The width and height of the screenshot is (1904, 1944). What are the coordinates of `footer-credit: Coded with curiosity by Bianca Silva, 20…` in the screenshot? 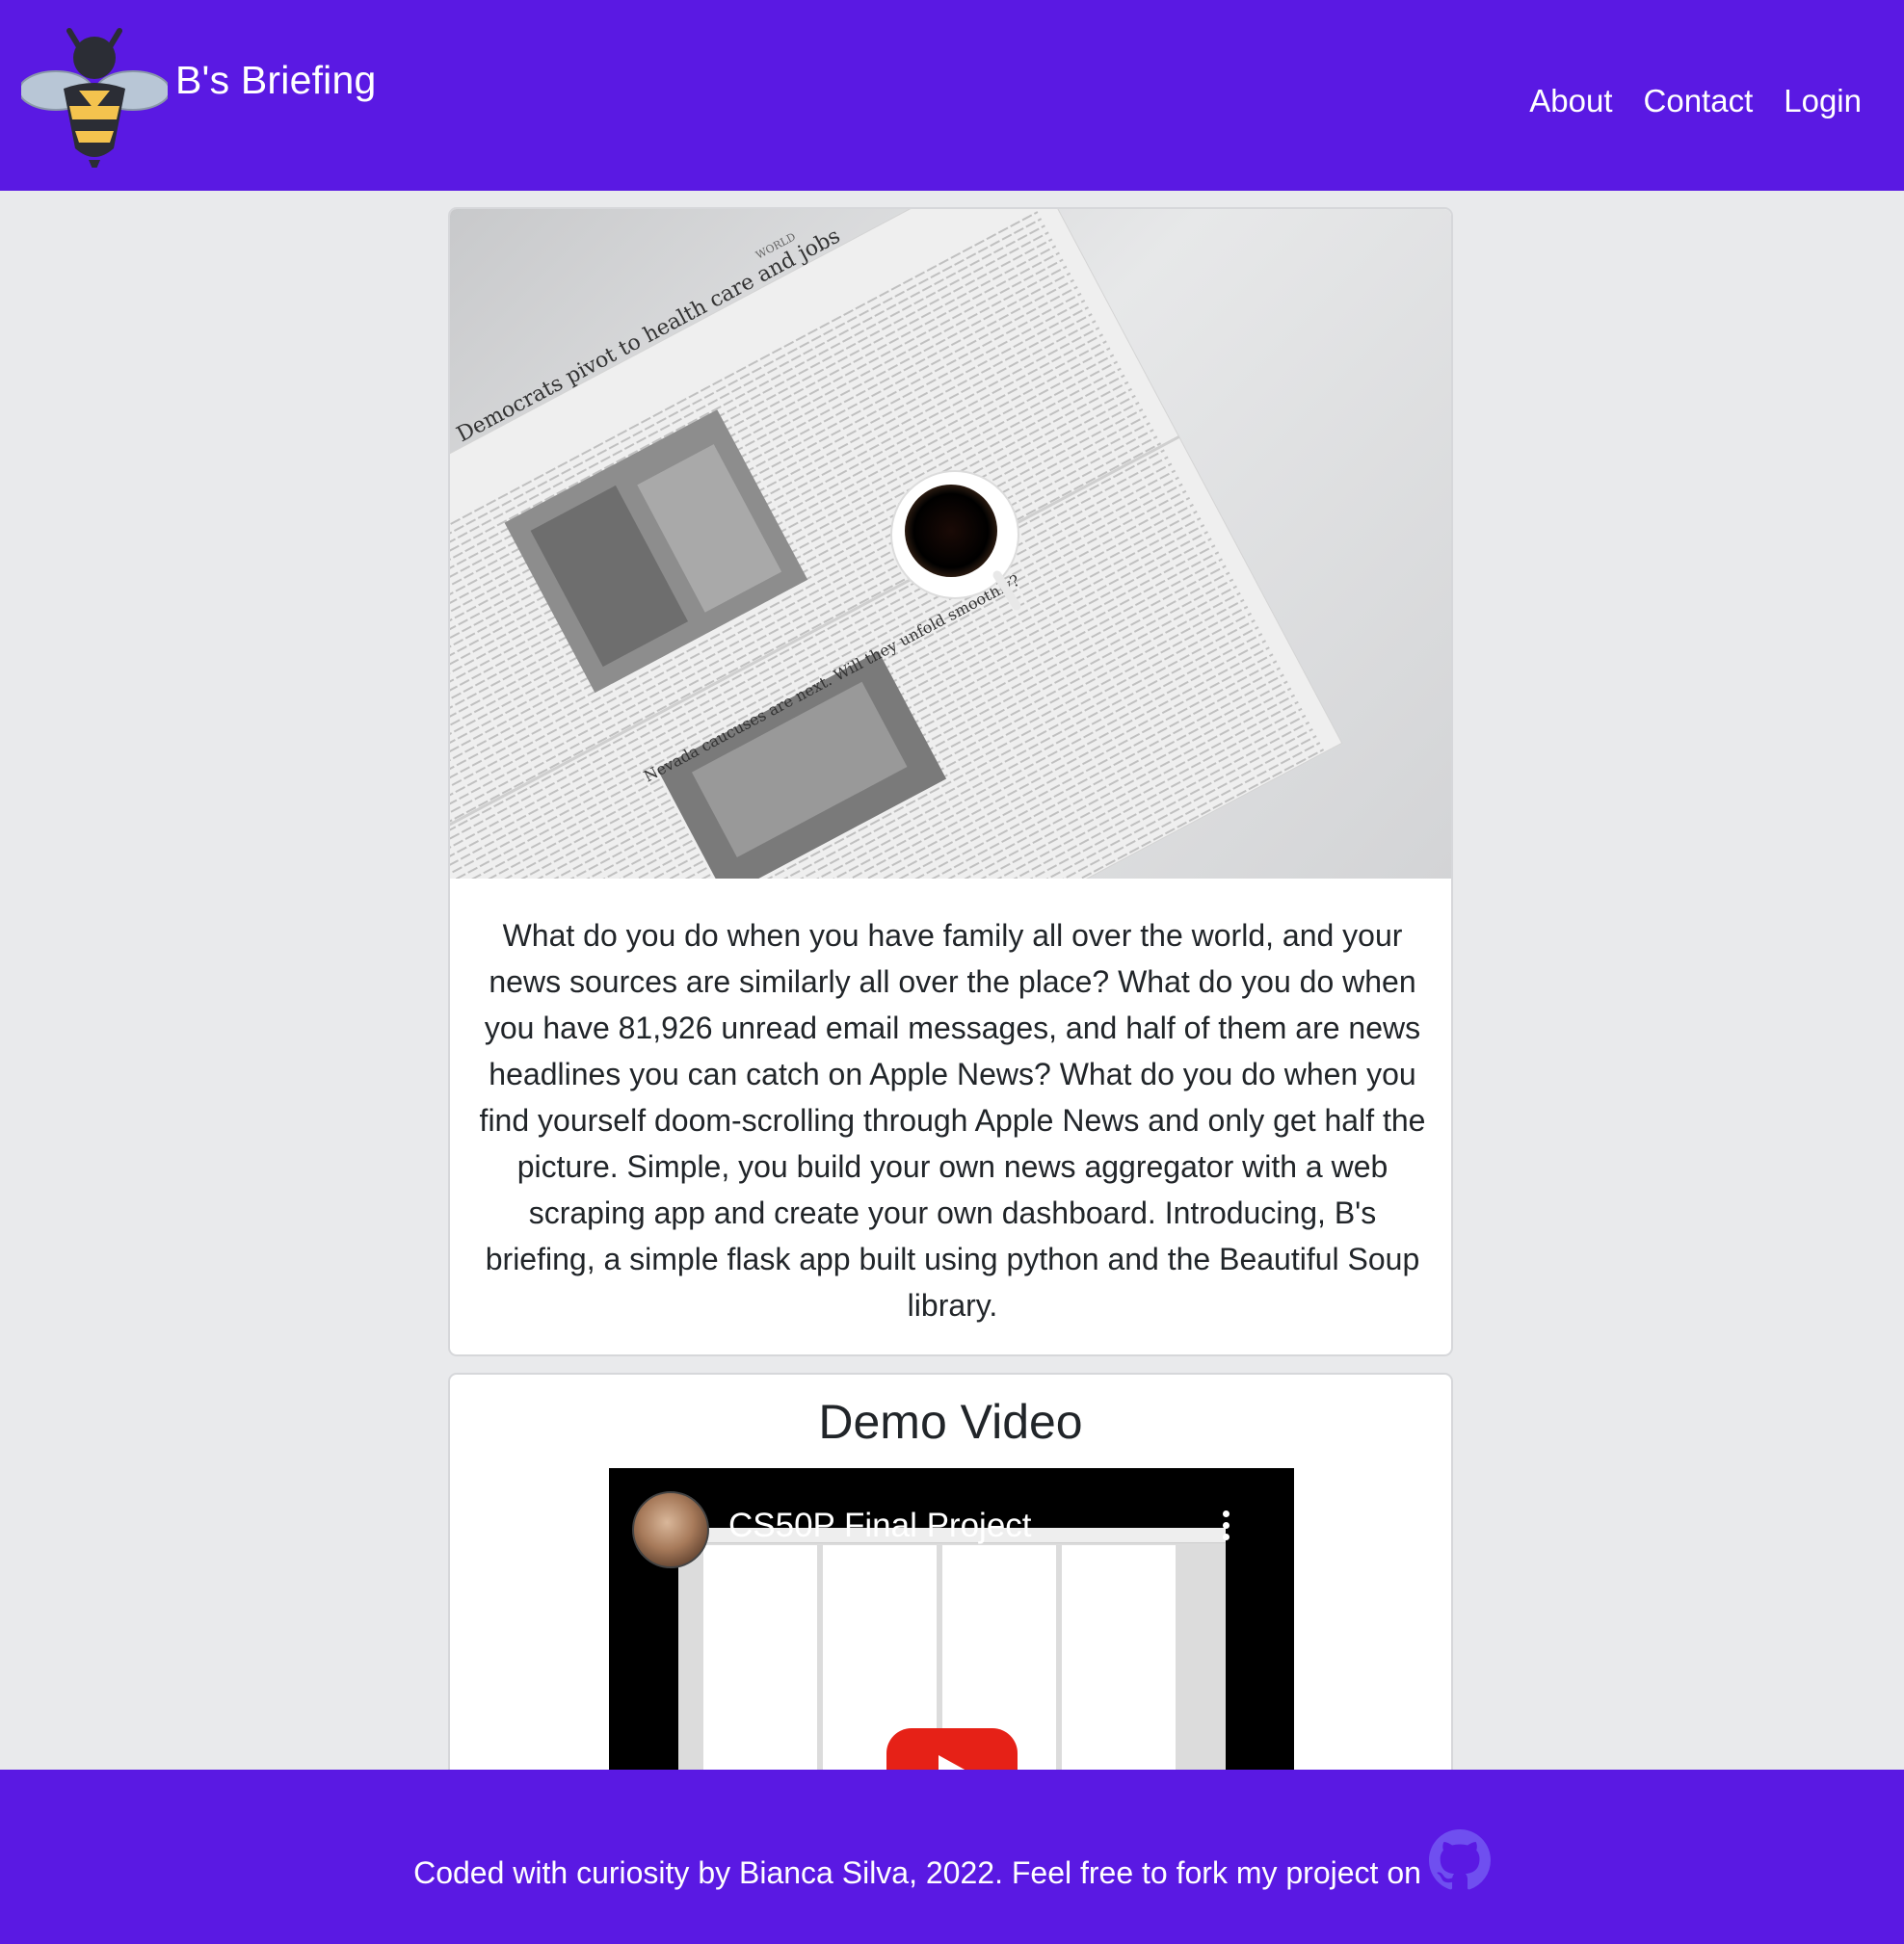 It's located at (917, 1872).